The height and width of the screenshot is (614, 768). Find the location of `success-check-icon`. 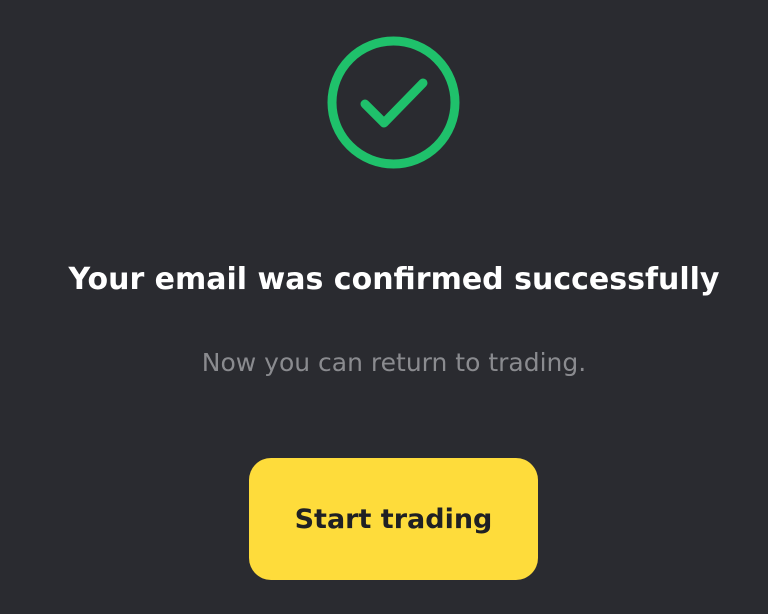

success-check-icon is located at coordinates (393, 102).